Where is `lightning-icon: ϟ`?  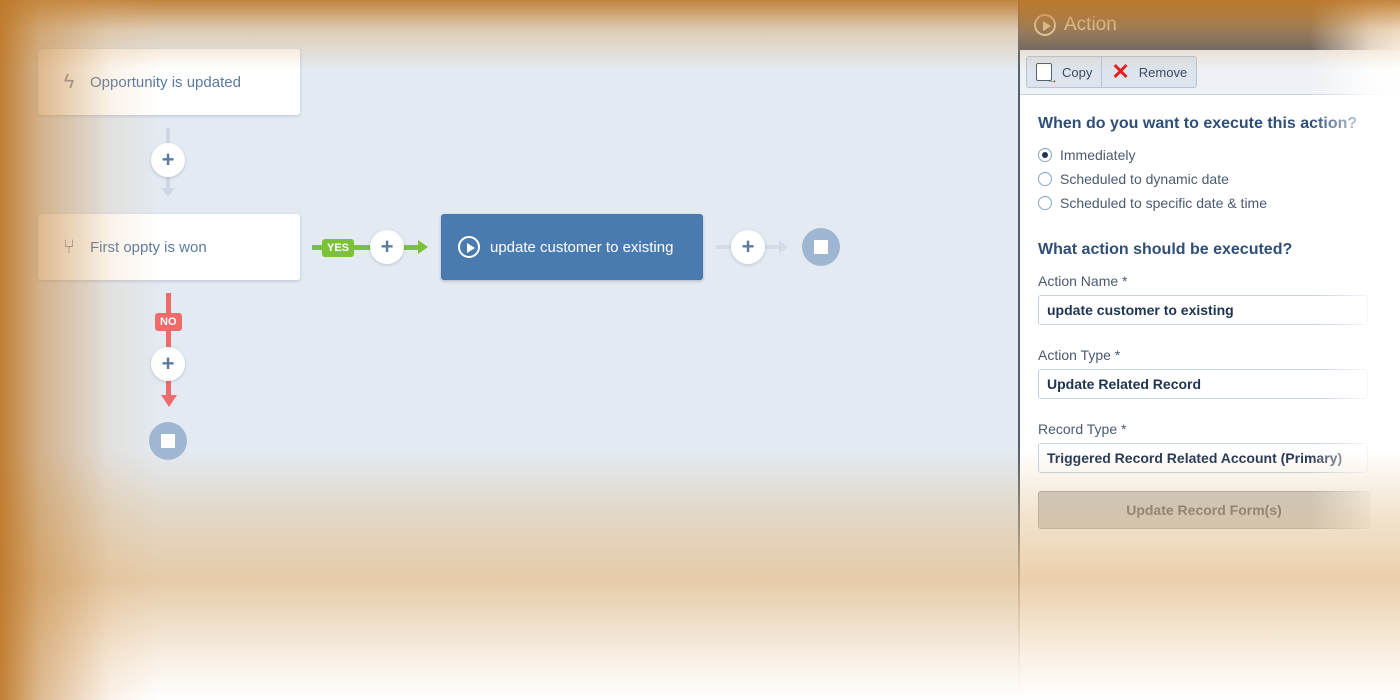 lightning-icon: ϟ is located at coordinates (69, 81).